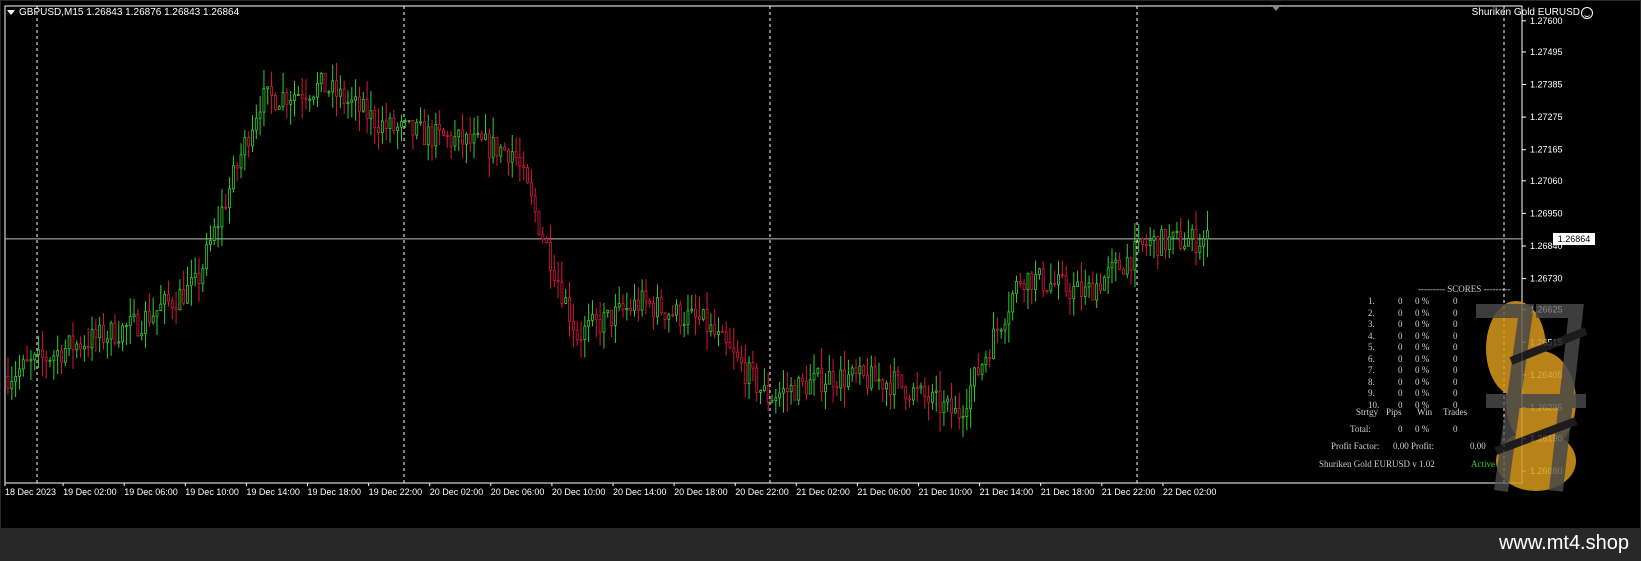  I want to click on x-tick-label: 19 Dec 18:00, so click(335, 492).